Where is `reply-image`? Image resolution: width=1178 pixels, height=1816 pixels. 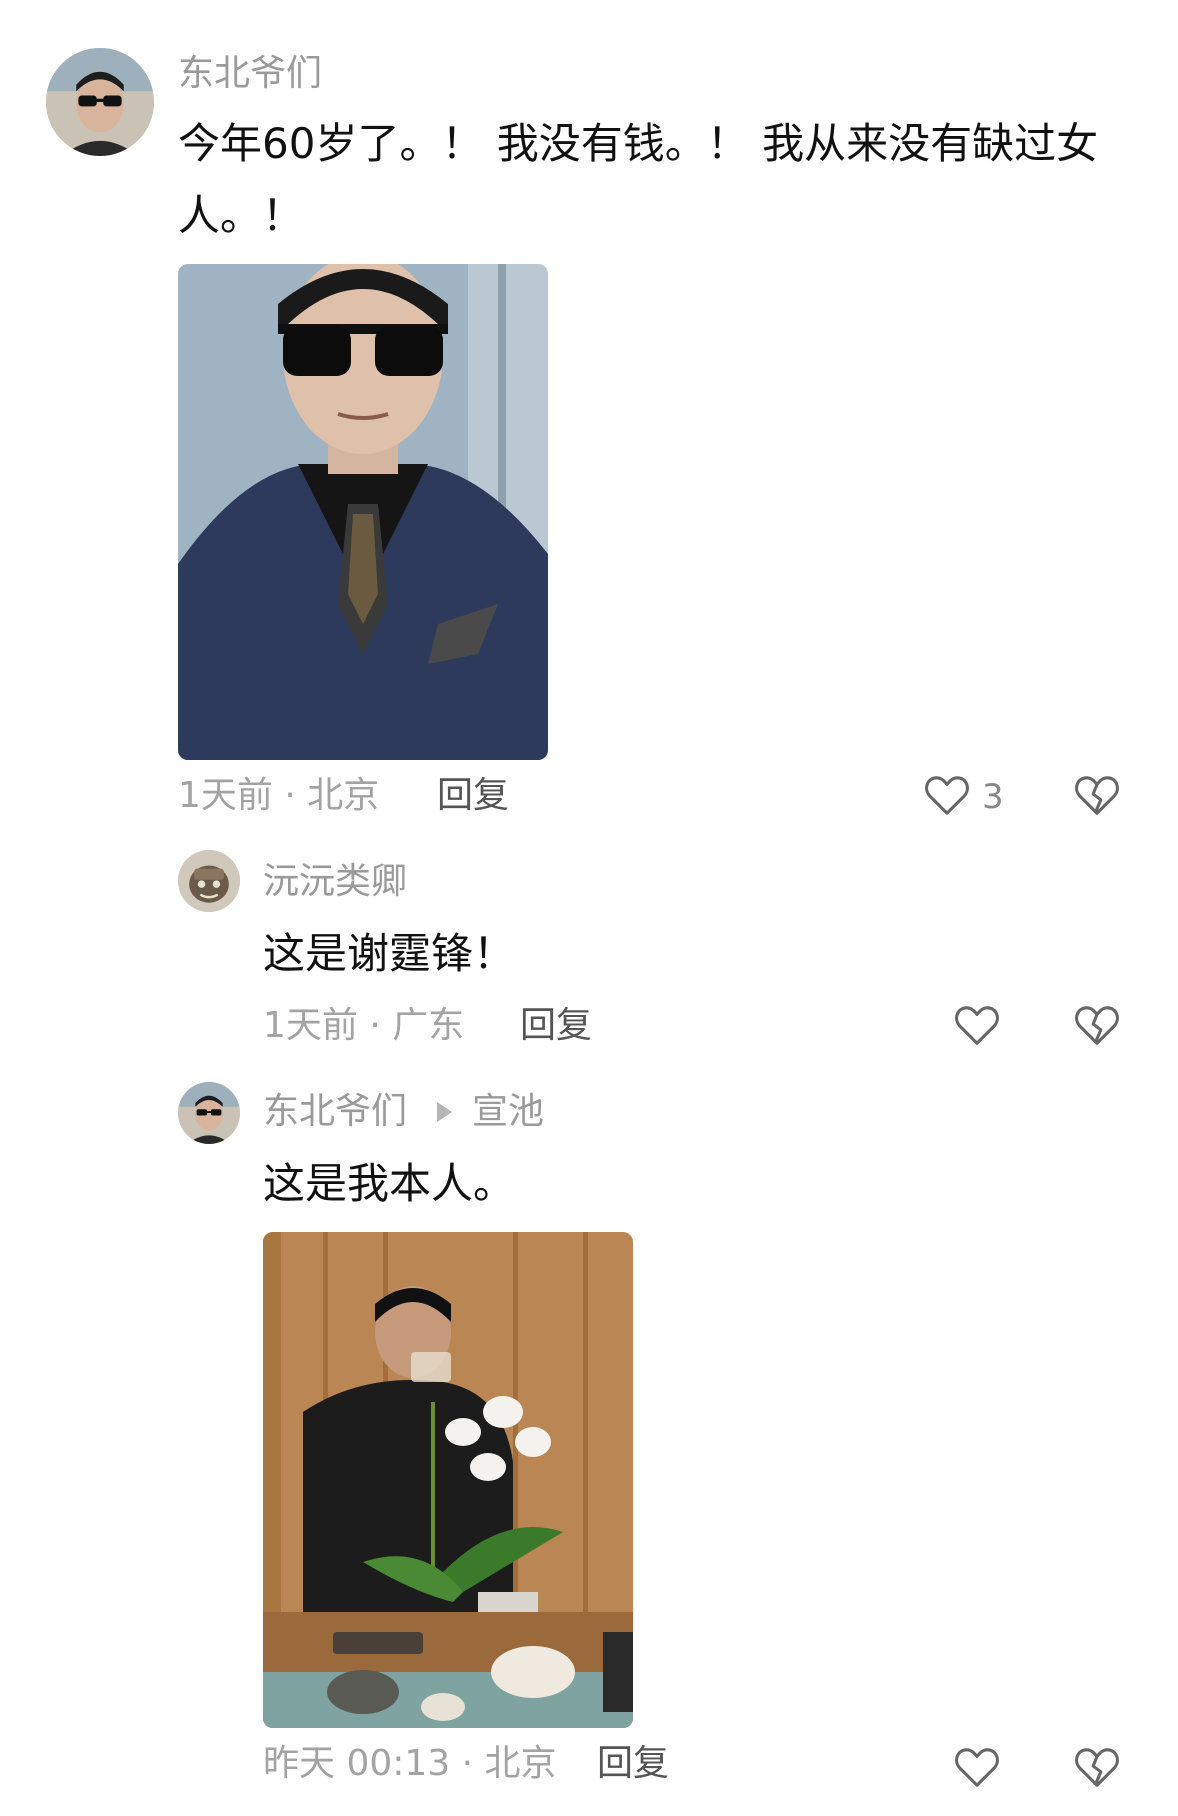 reply-image is located at coordinates (448, 1480).